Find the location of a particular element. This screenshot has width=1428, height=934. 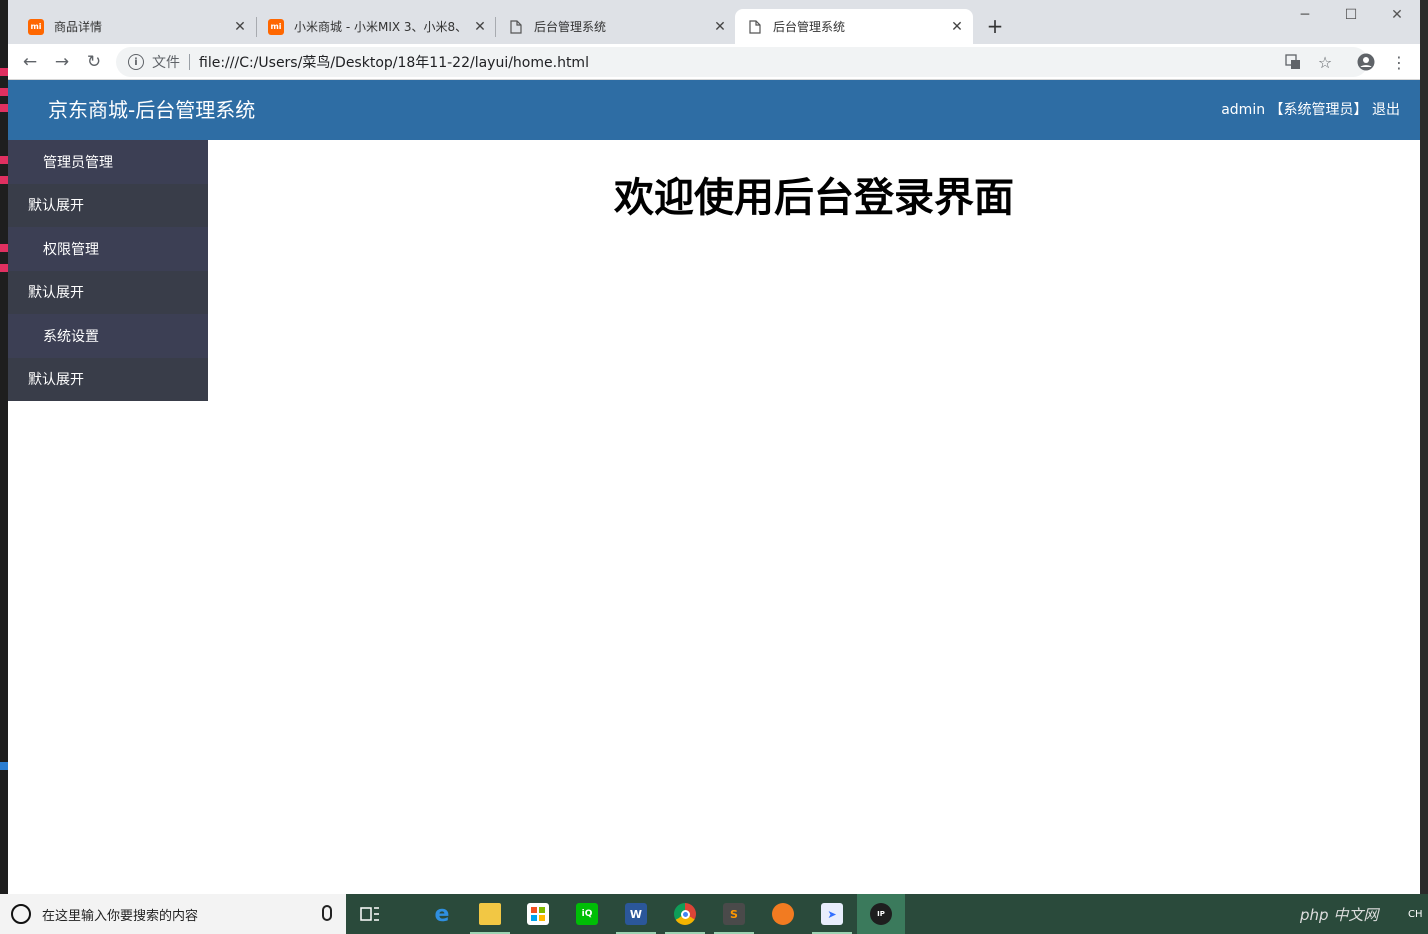

iqiyi-icon: iQ is located at coordinates (587, 914).